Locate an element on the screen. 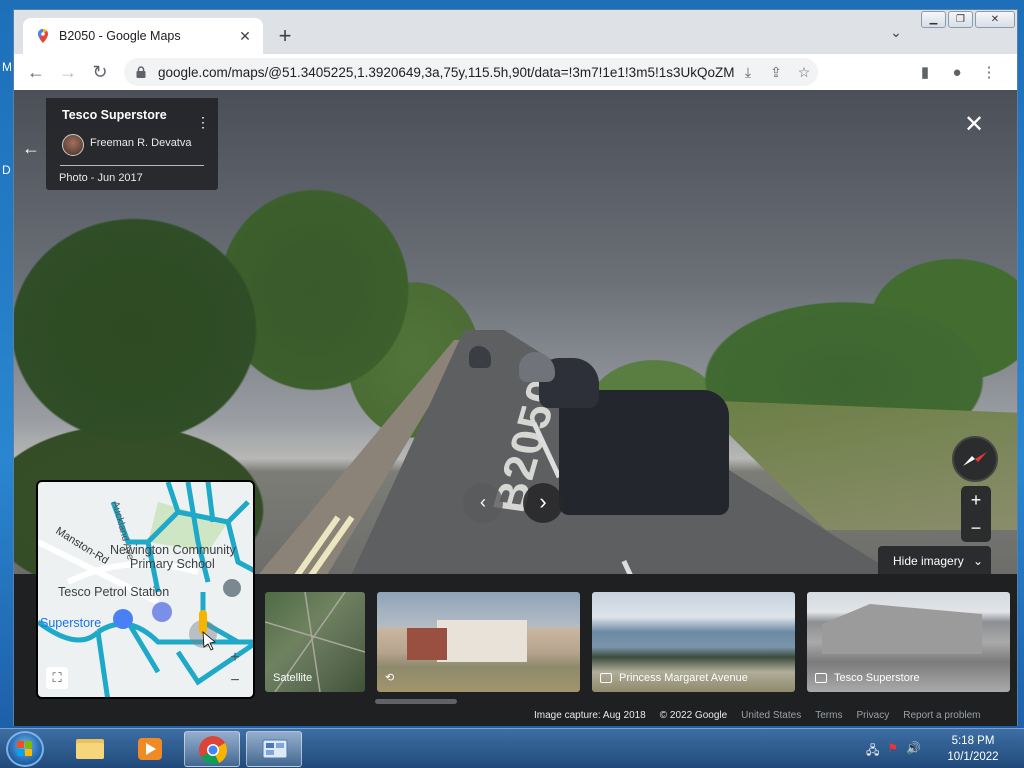  terms-link: Terms is located at coordinates (828, 715).